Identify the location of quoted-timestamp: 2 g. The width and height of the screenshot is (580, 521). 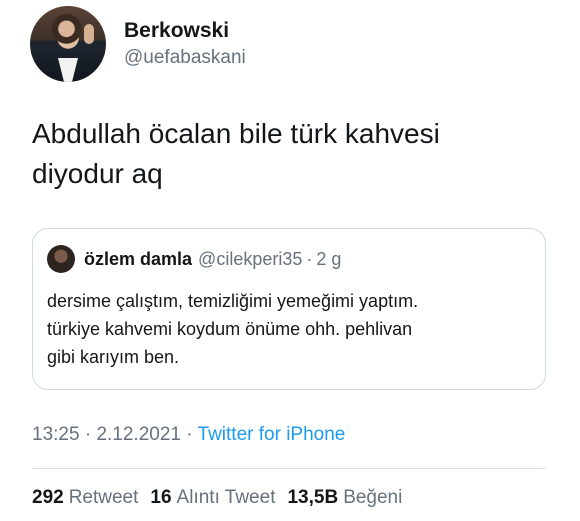
(329, 258).